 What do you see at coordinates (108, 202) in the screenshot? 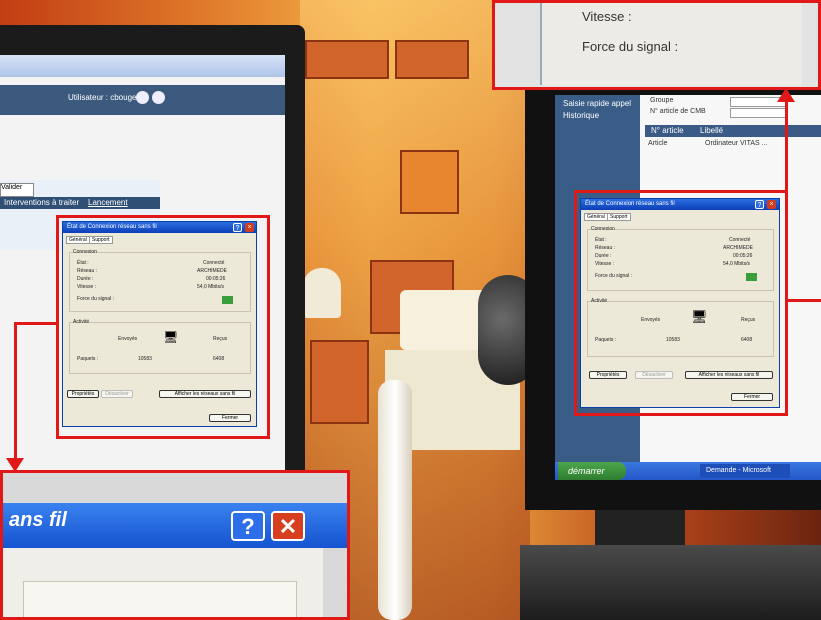
I see `row-value: Lancement` at bounding box center [108, 202].